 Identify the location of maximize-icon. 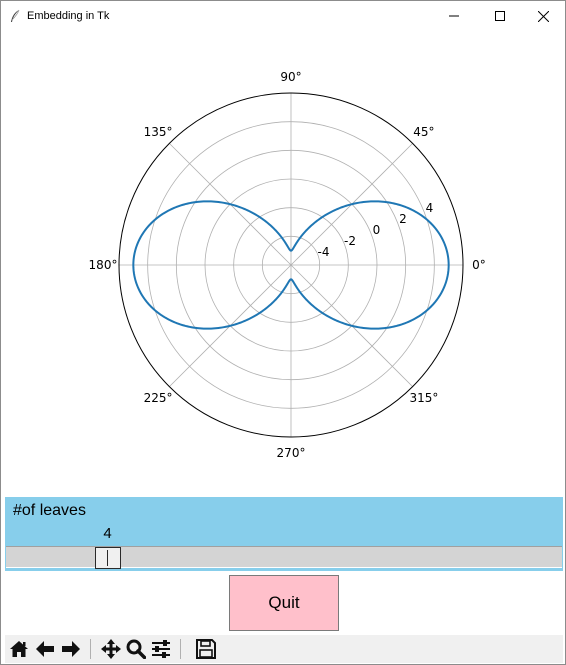
(499, 16).